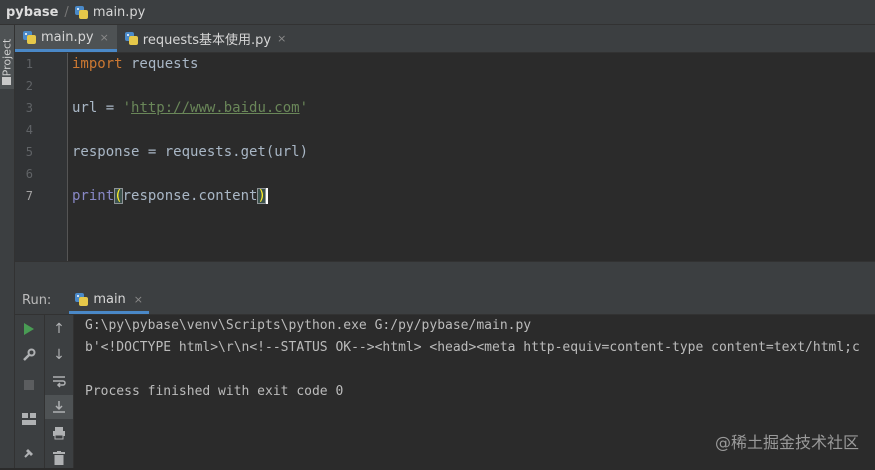 The height and width of the screenshot is (470, 875). Describe the element at coordinates (29, 64) in the screenshot. I see `line-number: 1` at that location.